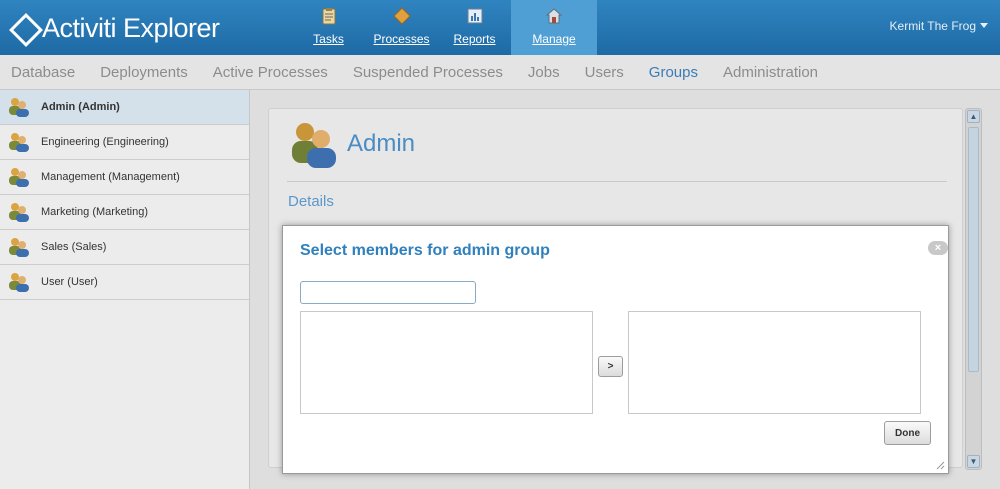 Image resolution: width=1000 pixels, height=489 pixels. What do you see at coordinates (131, 27) in the screenshot?
I see `app-title: Activiti Explorer` at bounding box center [131, 27].